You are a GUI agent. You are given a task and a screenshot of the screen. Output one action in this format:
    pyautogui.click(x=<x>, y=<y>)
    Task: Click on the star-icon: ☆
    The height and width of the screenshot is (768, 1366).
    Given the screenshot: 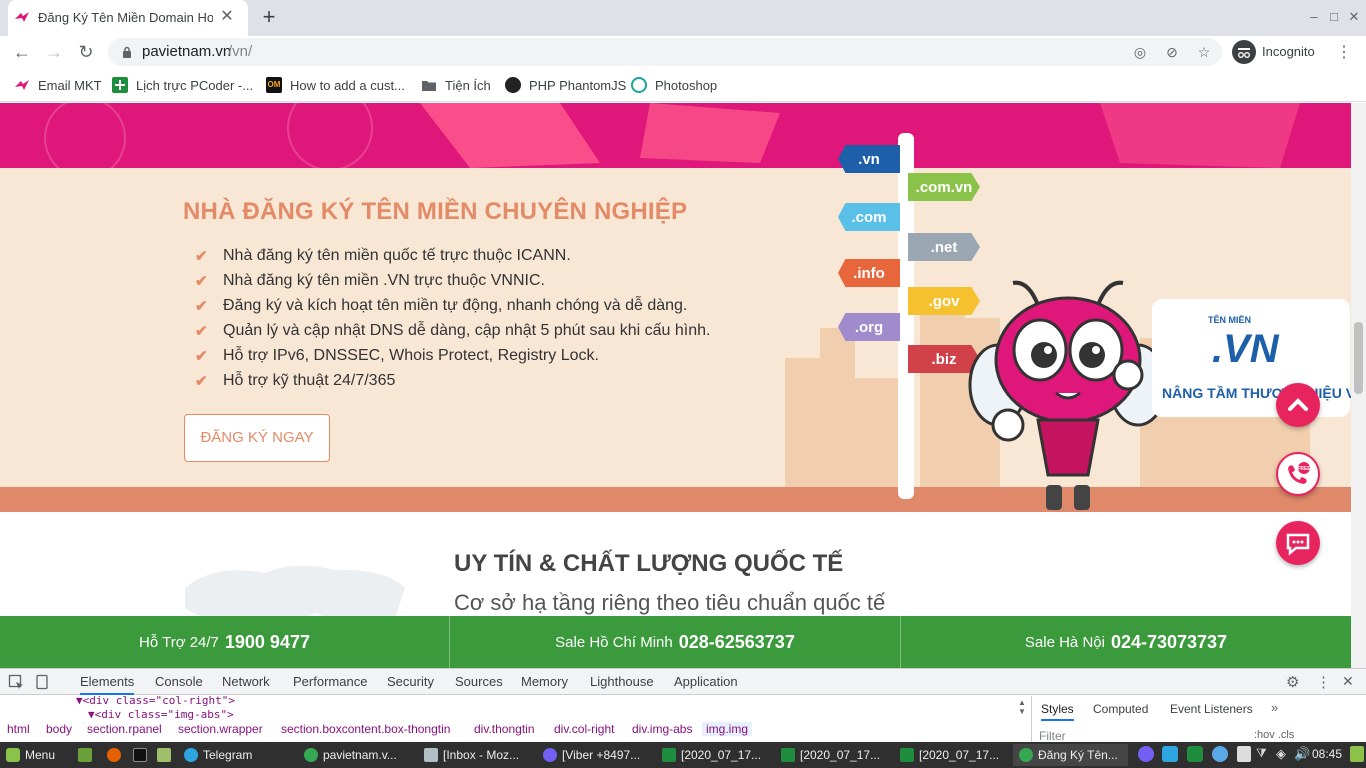 What is the action you would take?
    pyautogui.click(x=1204, y=52)
    